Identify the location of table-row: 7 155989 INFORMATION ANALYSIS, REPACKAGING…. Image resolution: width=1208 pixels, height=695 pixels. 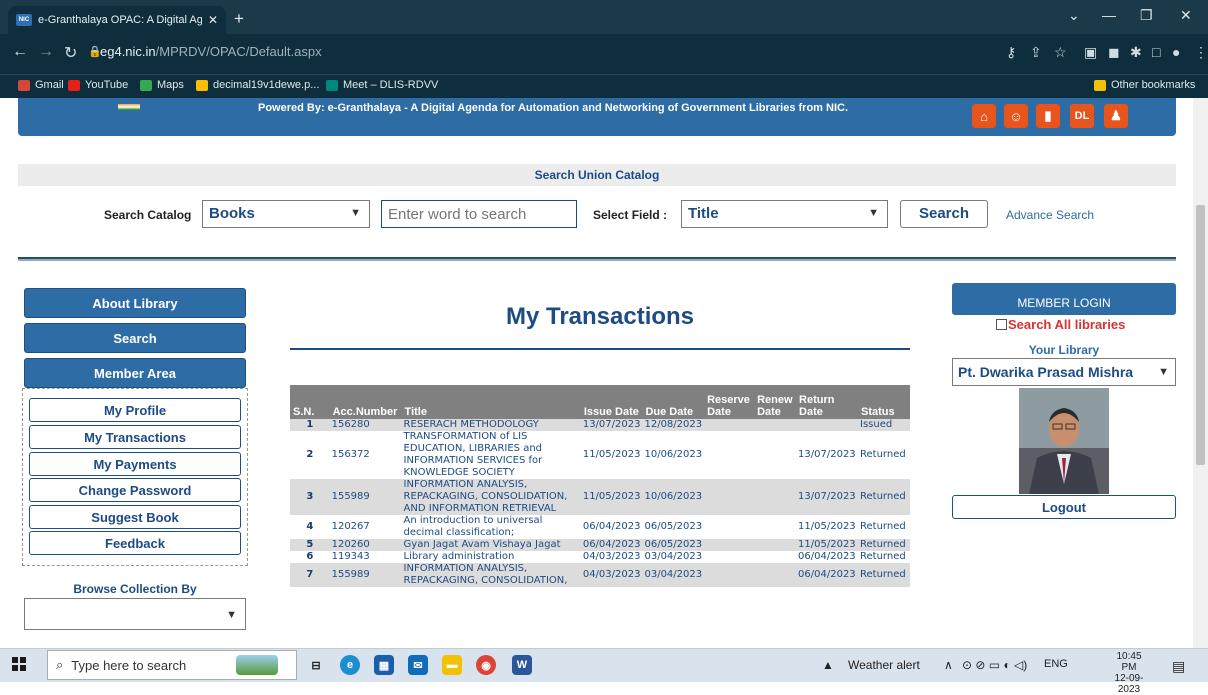
(600, 575).